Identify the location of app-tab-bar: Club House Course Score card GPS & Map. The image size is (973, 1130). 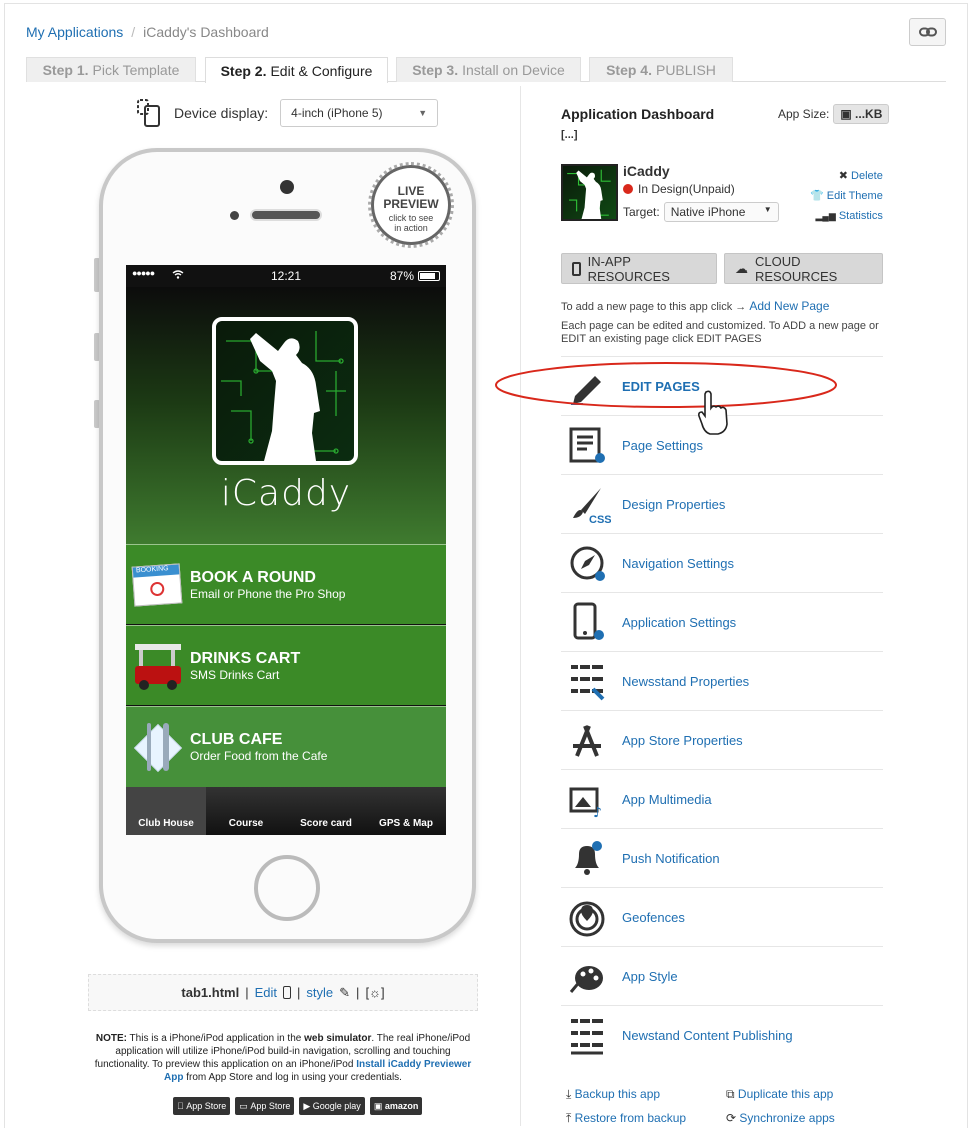
(286, 811).